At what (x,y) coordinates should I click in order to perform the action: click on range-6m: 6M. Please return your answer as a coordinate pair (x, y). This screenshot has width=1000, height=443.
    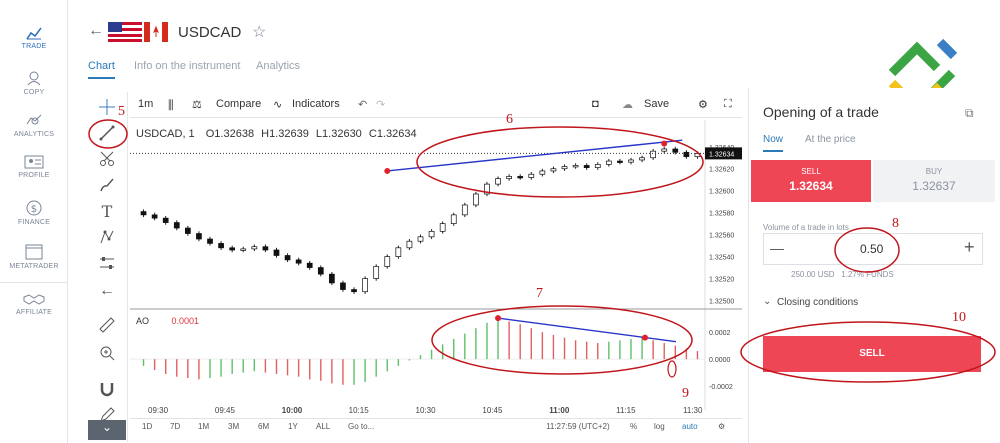
    Looking at the image, I should click on (263, 426).